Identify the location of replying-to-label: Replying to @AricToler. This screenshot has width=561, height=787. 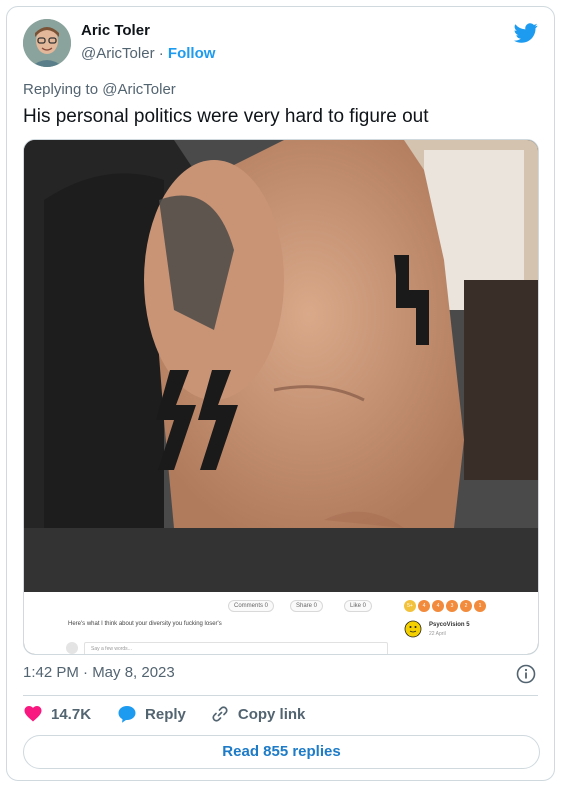
(99, 89).